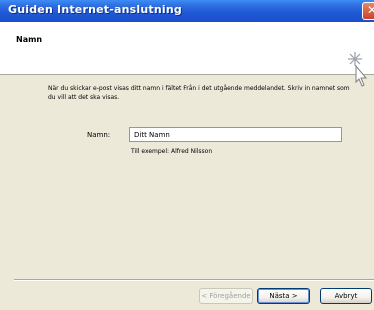  What do you see at coordinates (187, 11) in the screenshot?
I see `title-bar: Guiden Internet-anslutning ✕` at bounding box center [187, 11].